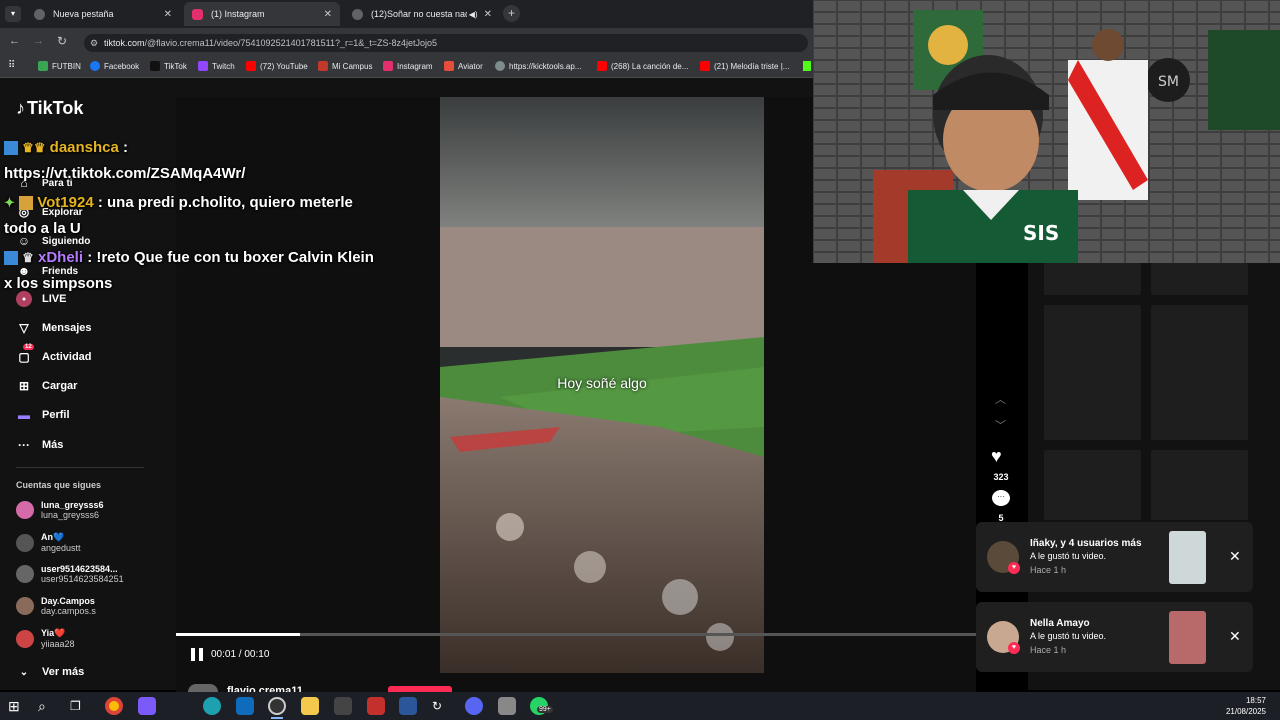  I want to click on tab-instagram: (1) Instagram ✕, so click(262, 14).